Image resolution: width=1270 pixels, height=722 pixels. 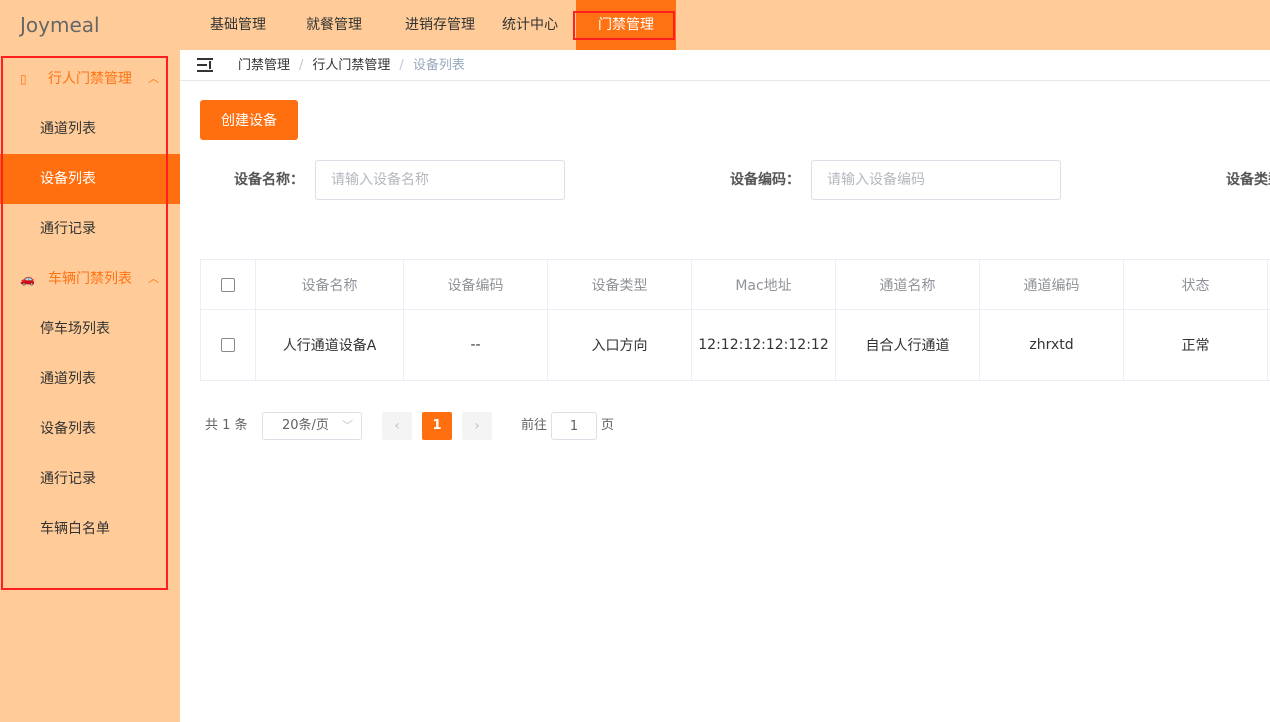 I want to click on table-cell: zhrxtd, so click(x=1052, y=345).